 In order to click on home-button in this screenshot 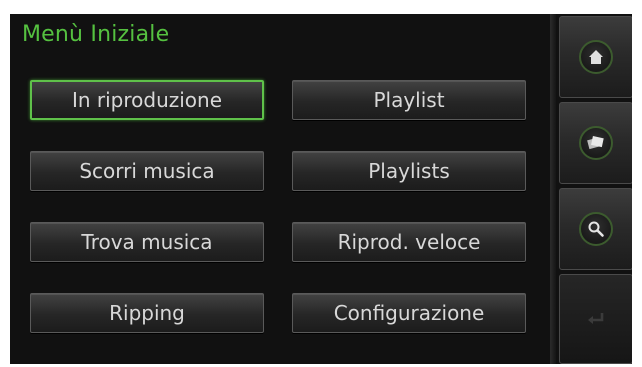, I will do `click(595, 57)`.